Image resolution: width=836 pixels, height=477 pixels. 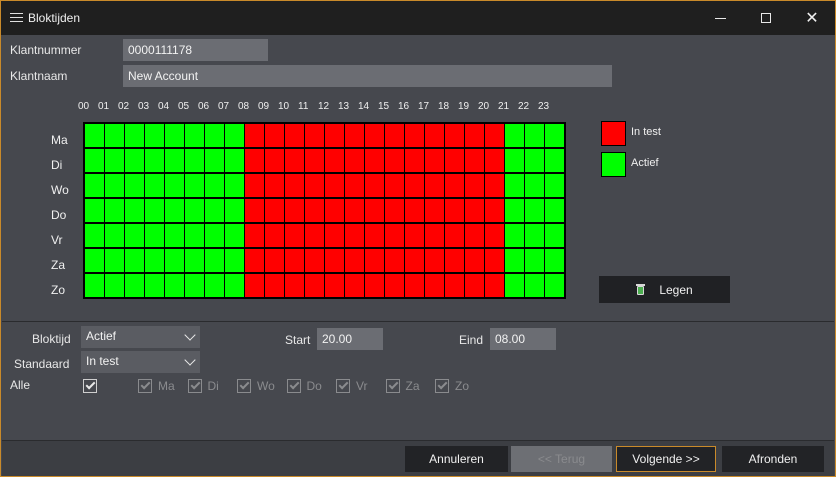 What do you see at coordinates (664, 289) in the screenshot?
I see `legen-button: Legen` at bounding box center [664, 289].